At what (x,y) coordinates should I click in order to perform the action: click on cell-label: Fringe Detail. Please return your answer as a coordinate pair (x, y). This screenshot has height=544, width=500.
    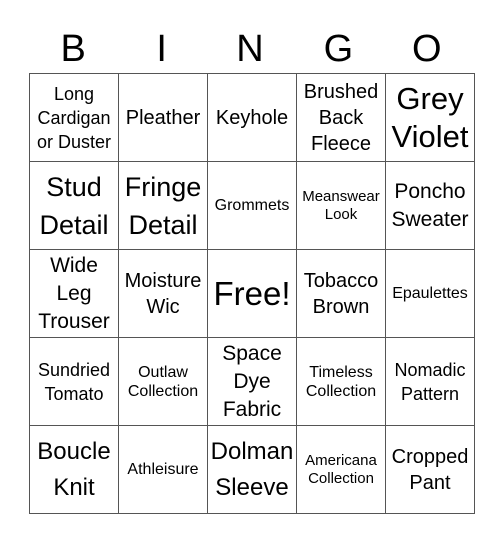
    Looking at the image, I should click on (163, 205).